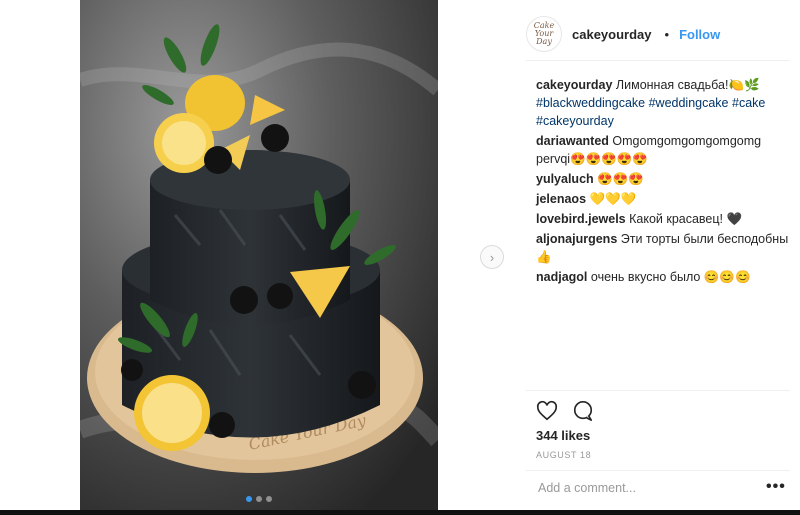 The image size is (800, 515). I want to click on comment-username: jelenaos, so click(561, 199).